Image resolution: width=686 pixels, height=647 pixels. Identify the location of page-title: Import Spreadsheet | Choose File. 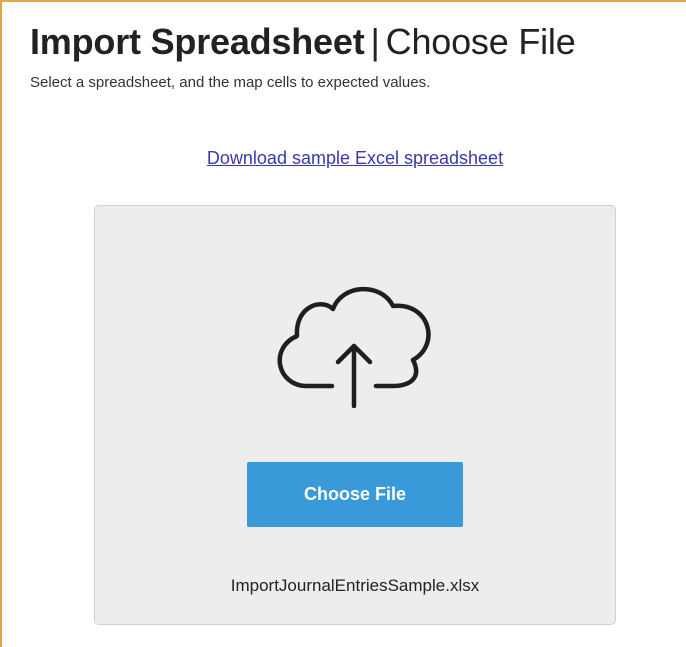
(303, 42).